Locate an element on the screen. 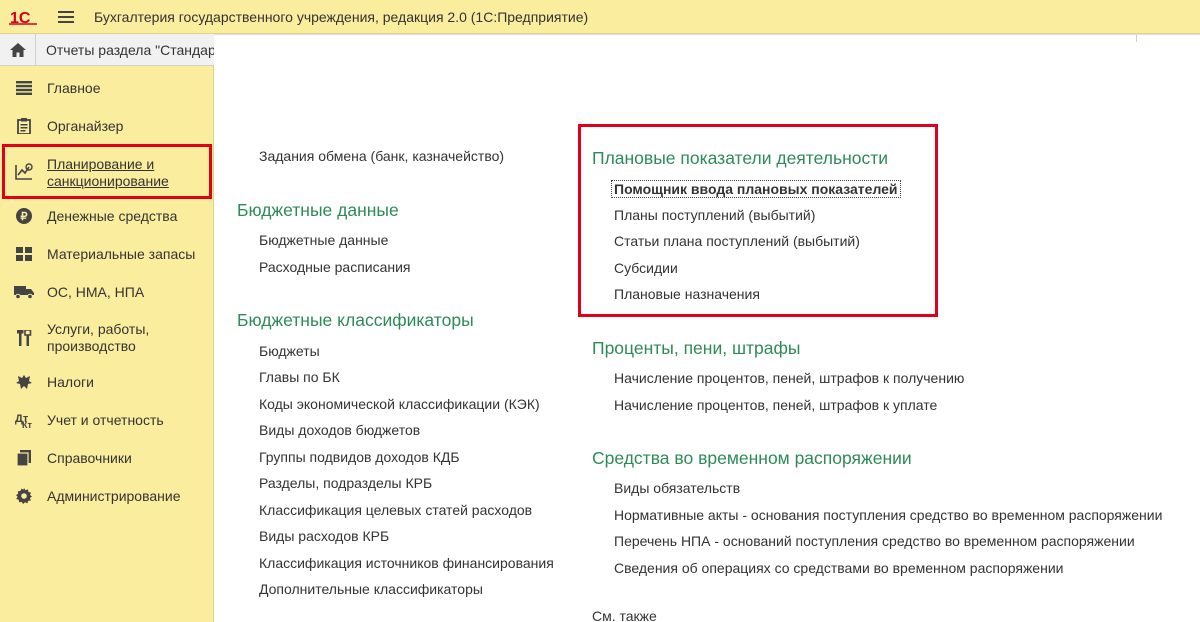 The image size is (1200, 622). sidebar-item-money: ₽ Денежные средства is located at coordinates (107, 216).